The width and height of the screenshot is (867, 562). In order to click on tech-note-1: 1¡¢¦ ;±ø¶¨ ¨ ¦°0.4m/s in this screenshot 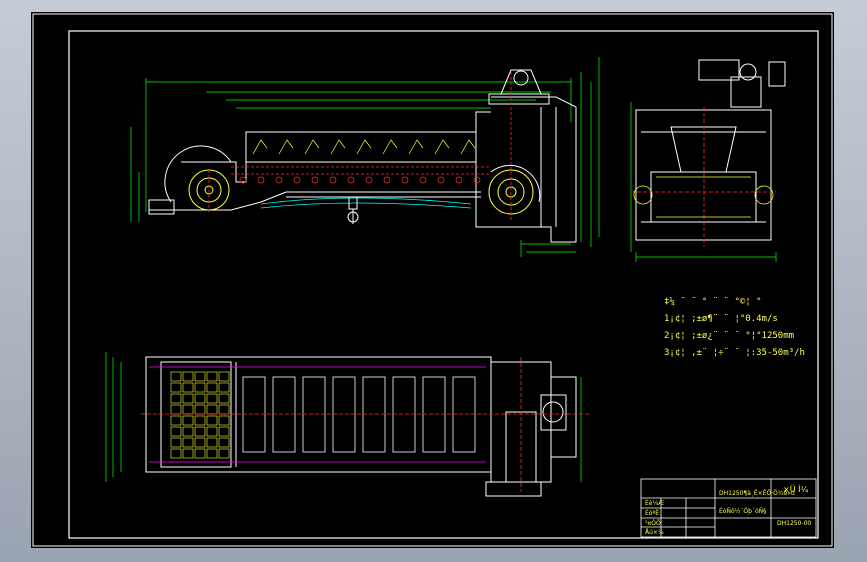, I will do `click(721, 319)`.